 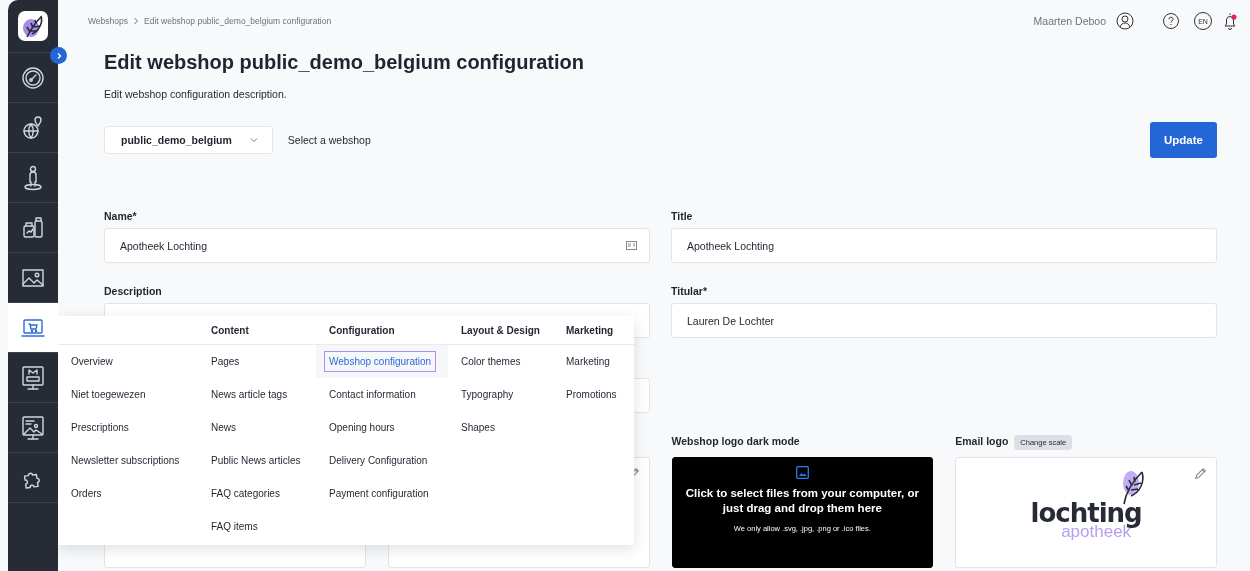 What do you see at coordinates (362, 330) in the screenshot?
I see `menu-heading: Configuration` at bounding box center [362, 330].